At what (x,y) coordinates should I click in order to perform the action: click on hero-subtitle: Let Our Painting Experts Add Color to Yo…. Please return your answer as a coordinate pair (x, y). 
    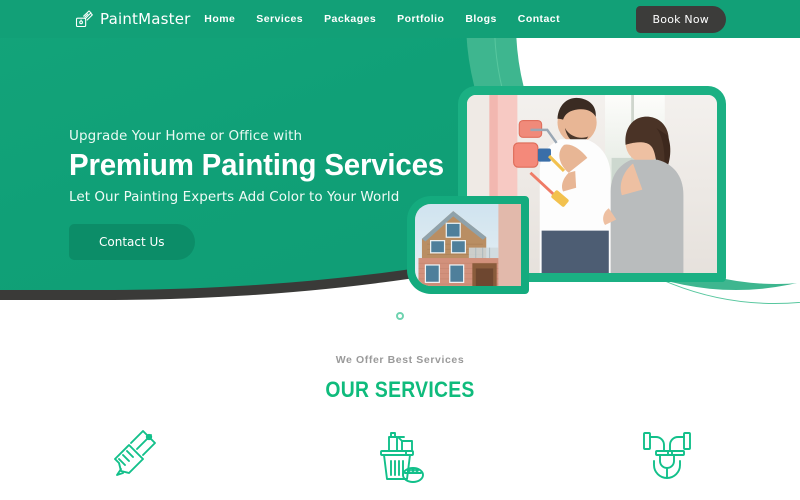
    Looking at the image, I should click on (234, 196).